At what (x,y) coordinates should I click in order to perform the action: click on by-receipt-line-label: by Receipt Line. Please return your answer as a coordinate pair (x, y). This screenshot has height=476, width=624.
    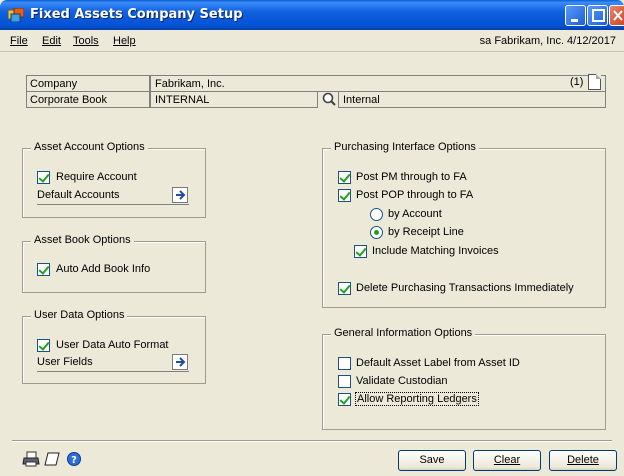
    Looking at the image, I should click on (426, 232).